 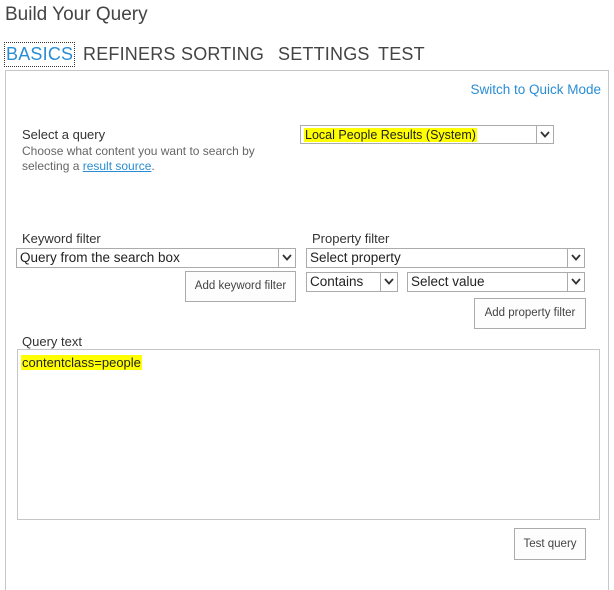 What do you see at coordinates (496, 282) in the screenshot?
I see `value-select: Select value` at bounding box center [496, 282].